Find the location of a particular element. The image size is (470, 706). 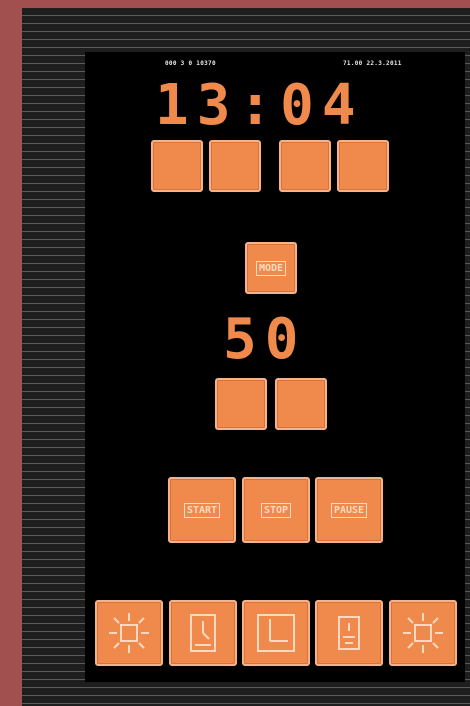

timer-right-button is located at coordinates (349, 633).